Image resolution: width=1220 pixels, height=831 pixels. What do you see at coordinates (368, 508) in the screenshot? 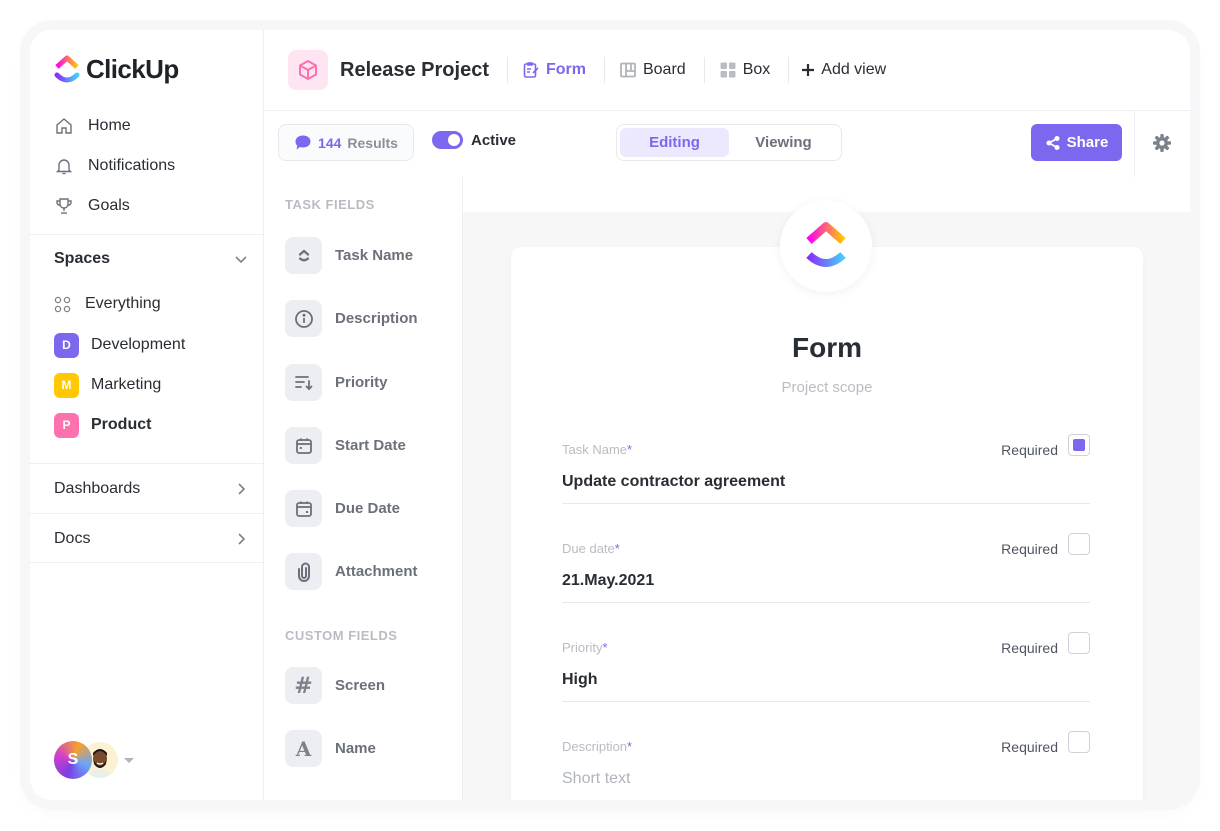
I see `field-label: Due Date` at bounding box center [368, 508].